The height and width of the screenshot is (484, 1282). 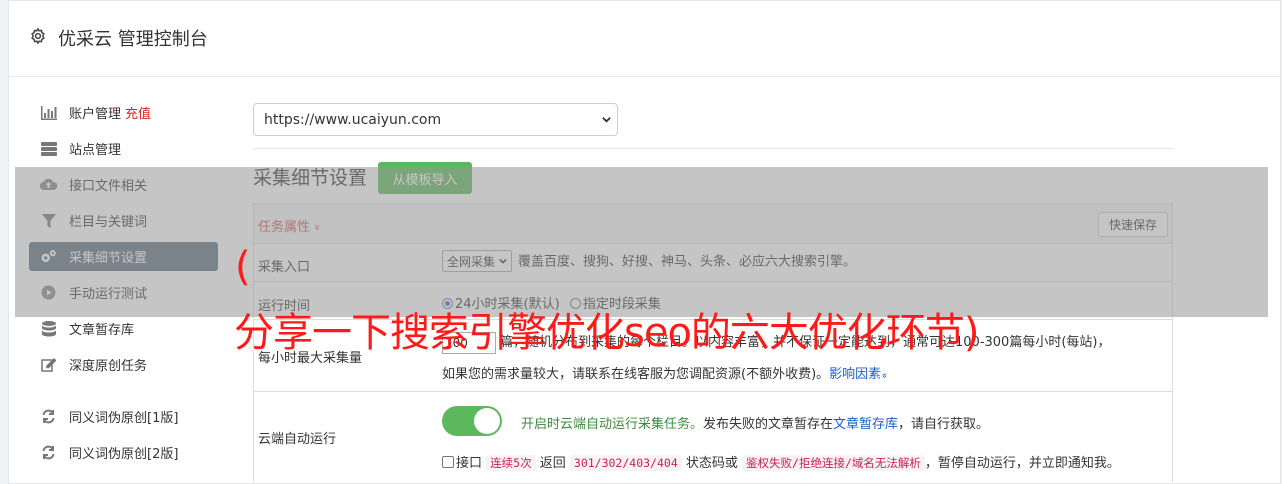 I want to click on sidebar-item-label: 深度原创任务, so click(x=108, y=366).